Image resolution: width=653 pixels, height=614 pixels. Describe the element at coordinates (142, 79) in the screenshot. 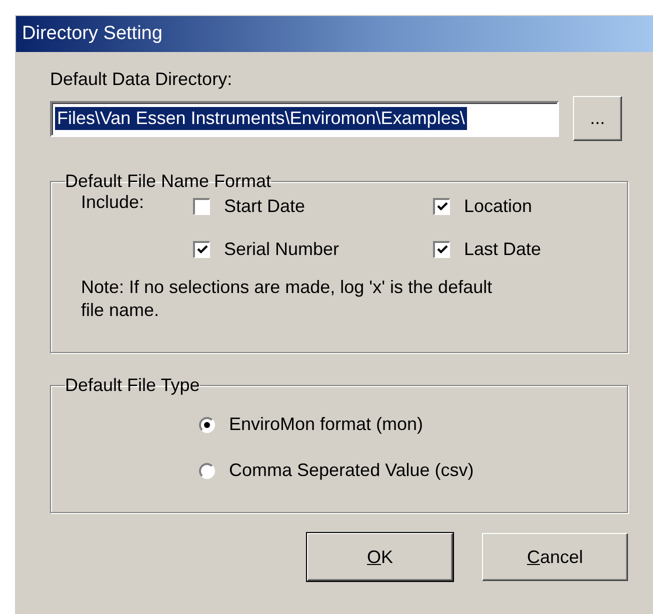

I see `directory-label: Default Data Directory:` at that location.